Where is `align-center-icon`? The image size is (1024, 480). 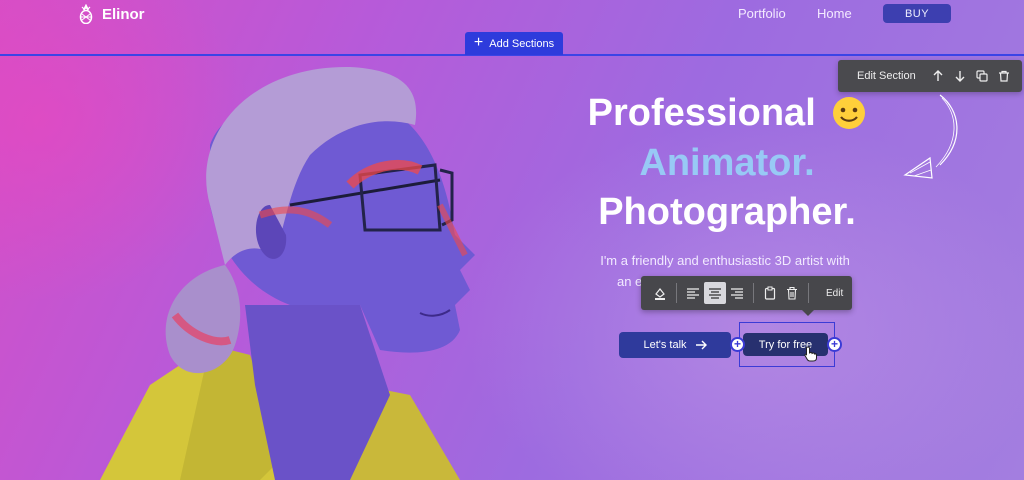
align-center-icon is located at coordinates (715, 293).